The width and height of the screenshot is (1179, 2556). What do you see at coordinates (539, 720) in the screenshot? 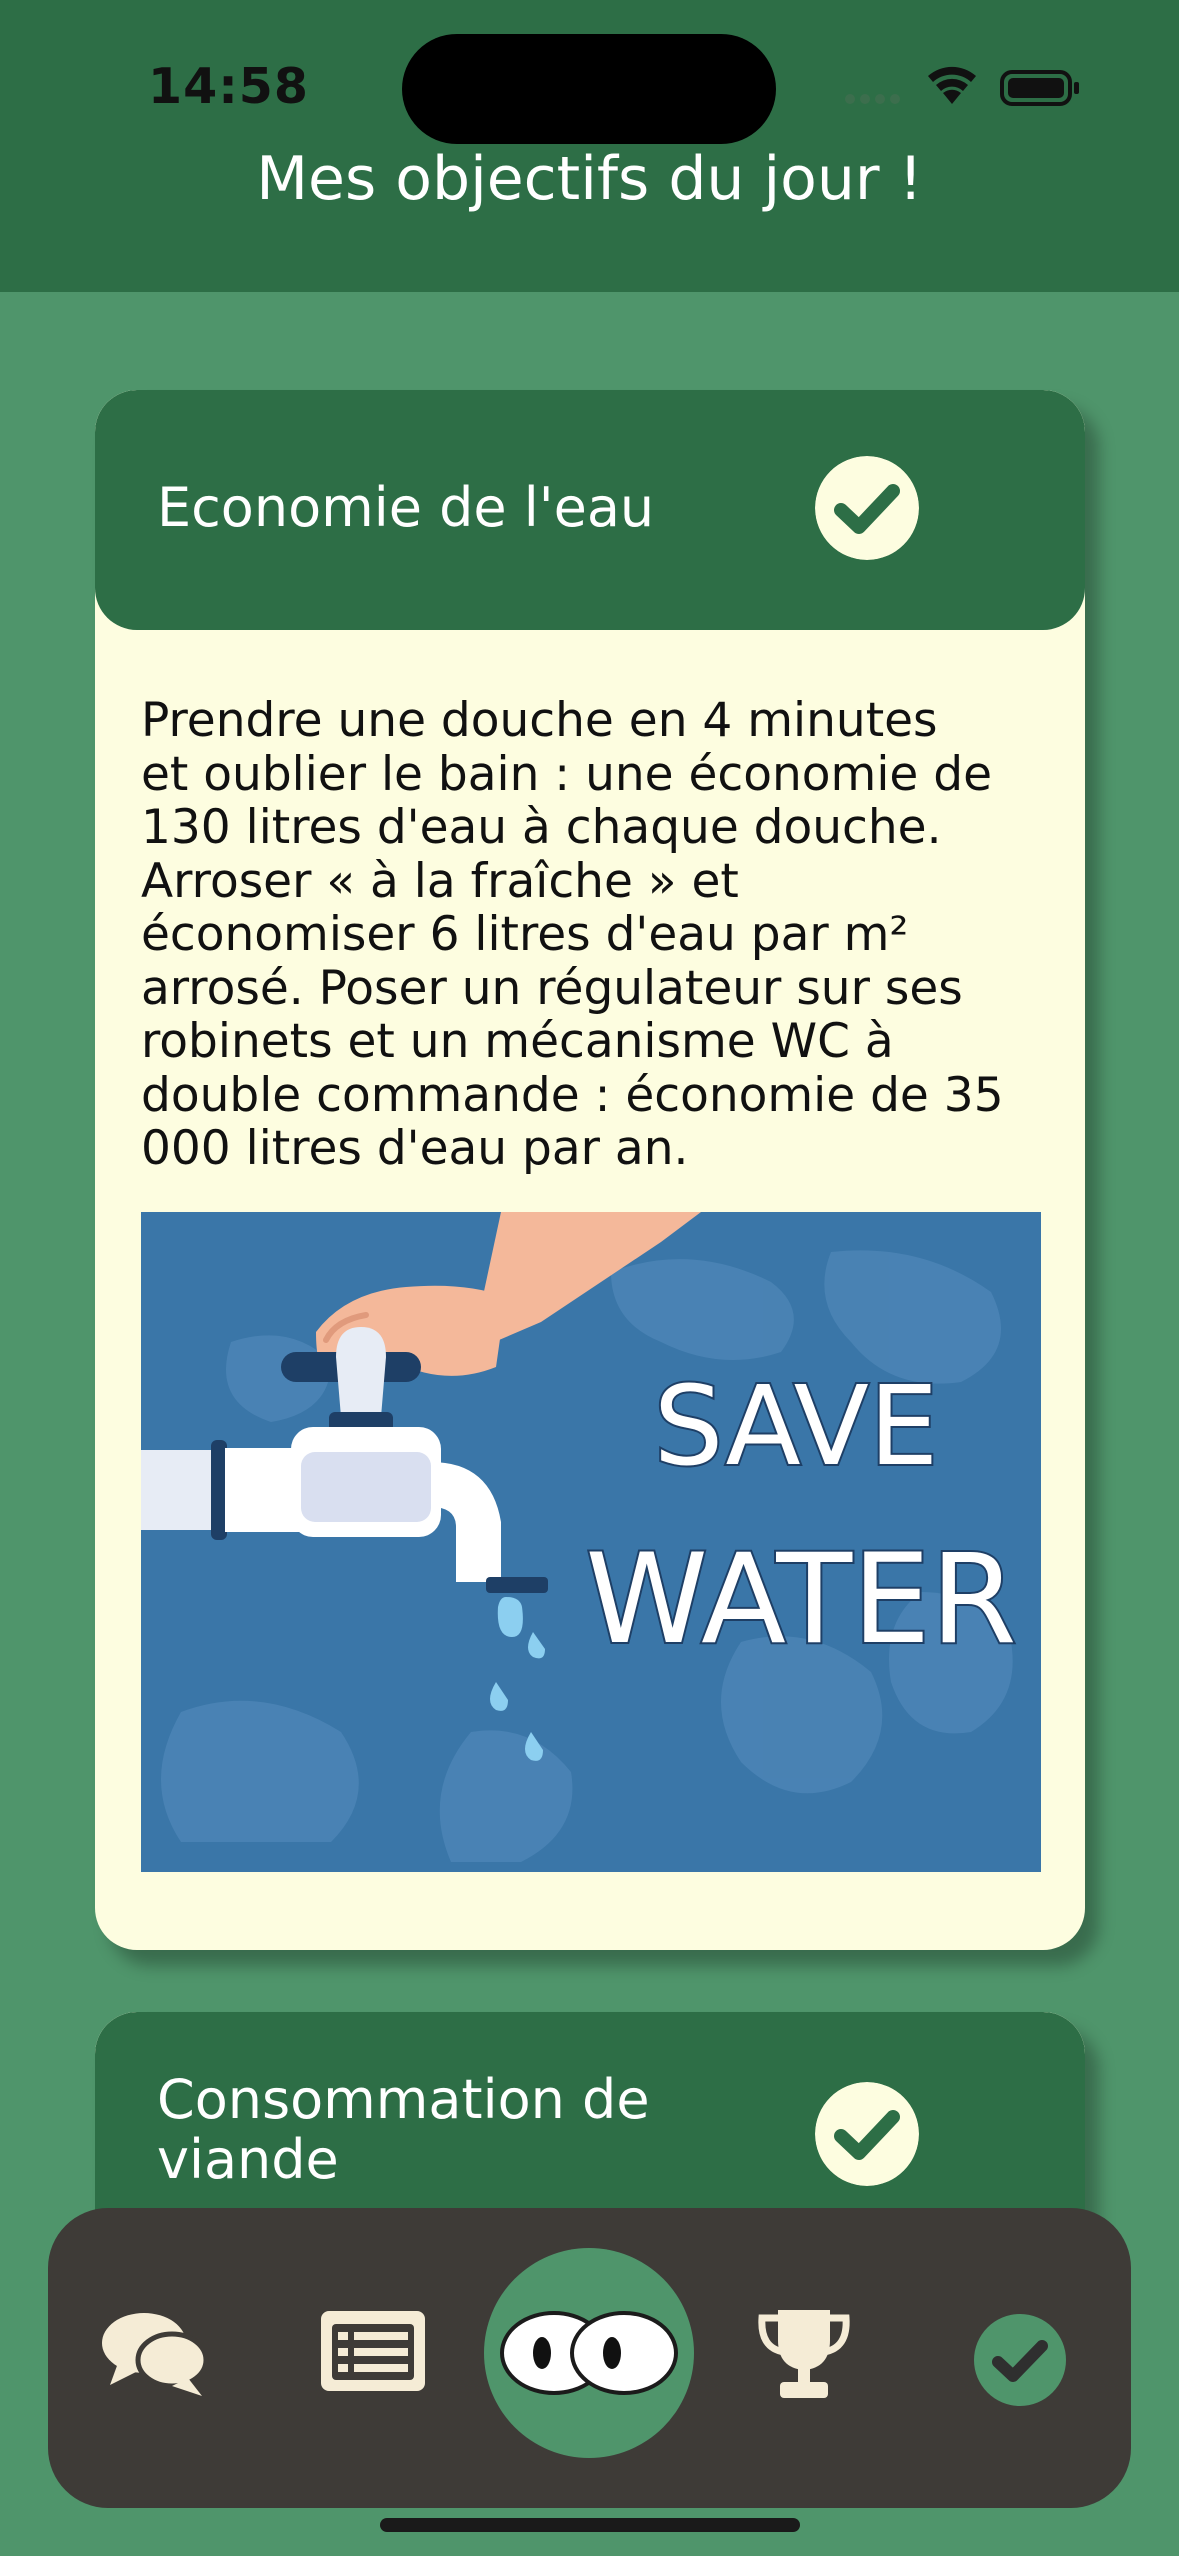
I see `description-line: Prendre une douche en 4 minutes` at bounding box center [539, 720].